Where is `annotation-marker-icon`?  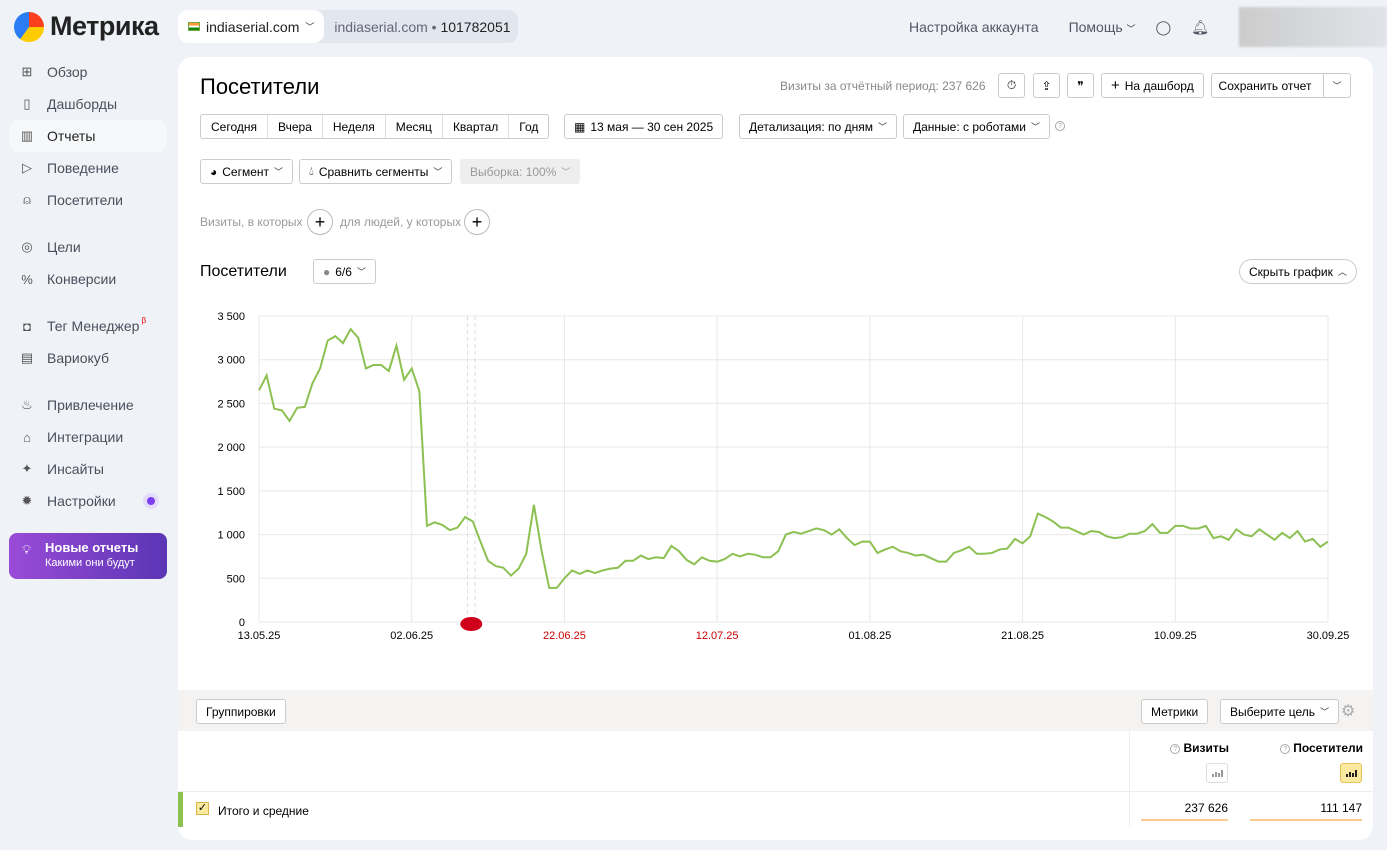 annotation-marker-icon is located at coordinates (471, 624).